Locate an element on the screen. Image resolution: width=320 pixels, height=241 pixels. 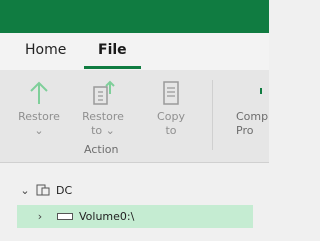
chevron-right-icon: › is located at coordinates (40, 216).